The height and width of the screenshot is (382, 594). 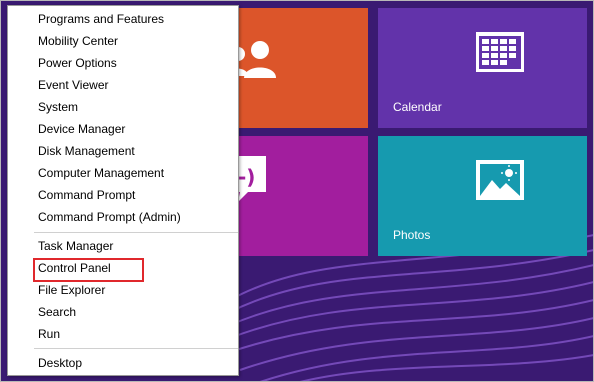 I want to click on calendar-icon, so click(x=500, y=52).